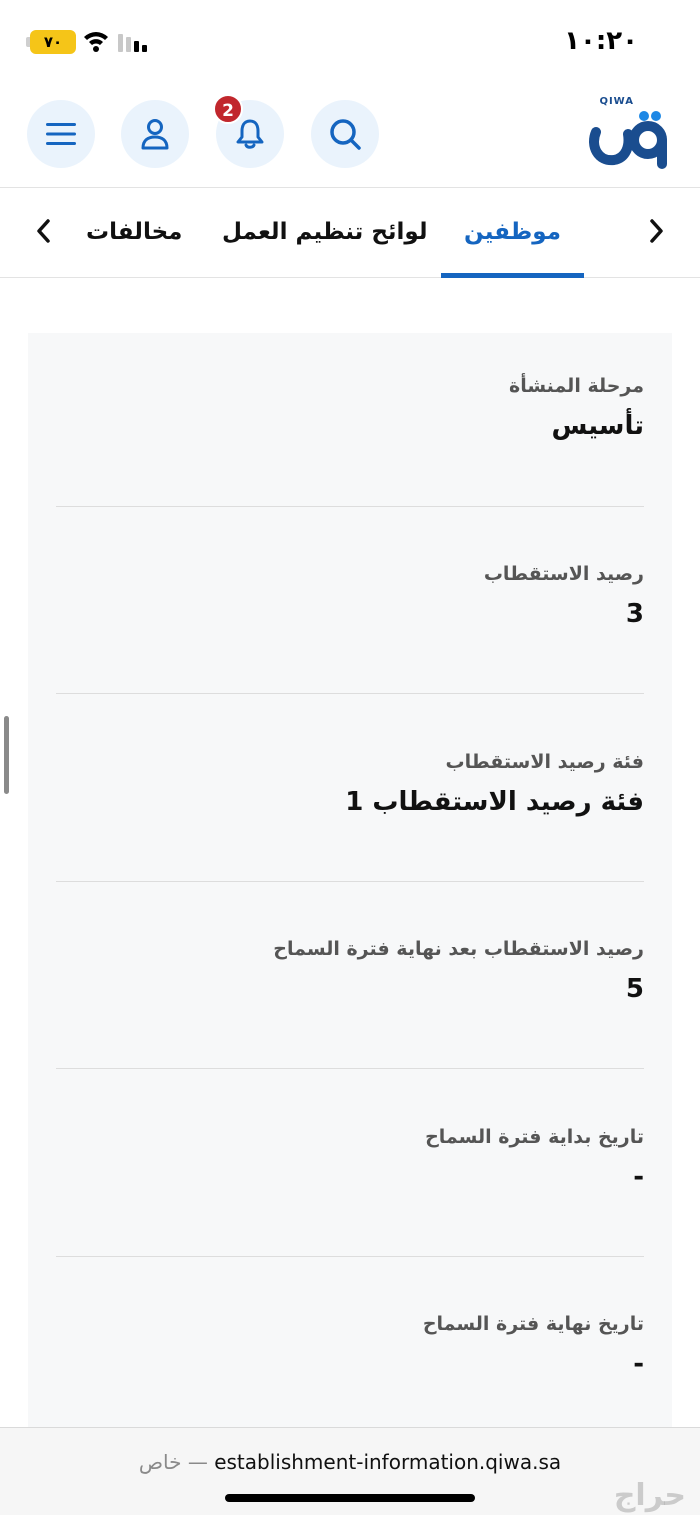 The image size is (700, 1515). I want to click on field-establishment-stage: مرحلة المنشأة تأسيس, so click(350, 408).